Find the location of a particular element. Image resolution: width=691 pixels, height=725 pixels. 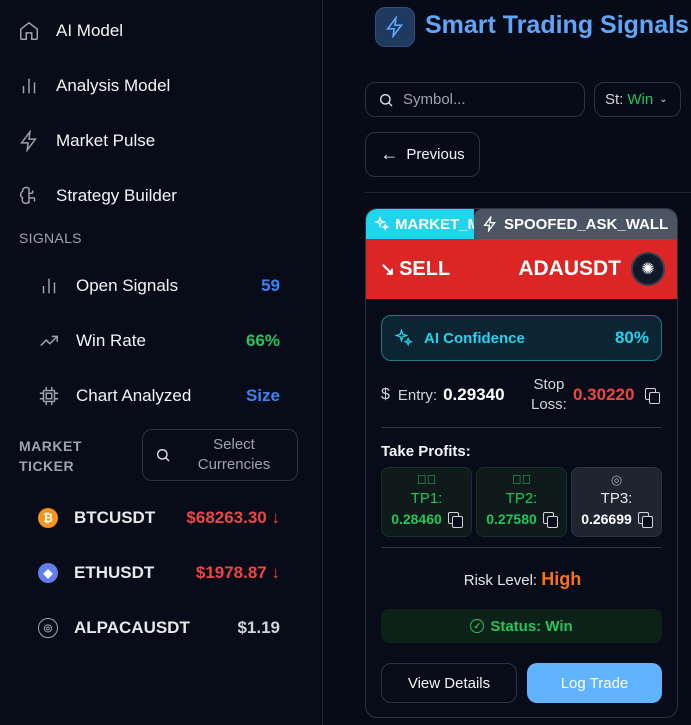

nav-label: Strategy Builder is located at coordinates (116, 195).